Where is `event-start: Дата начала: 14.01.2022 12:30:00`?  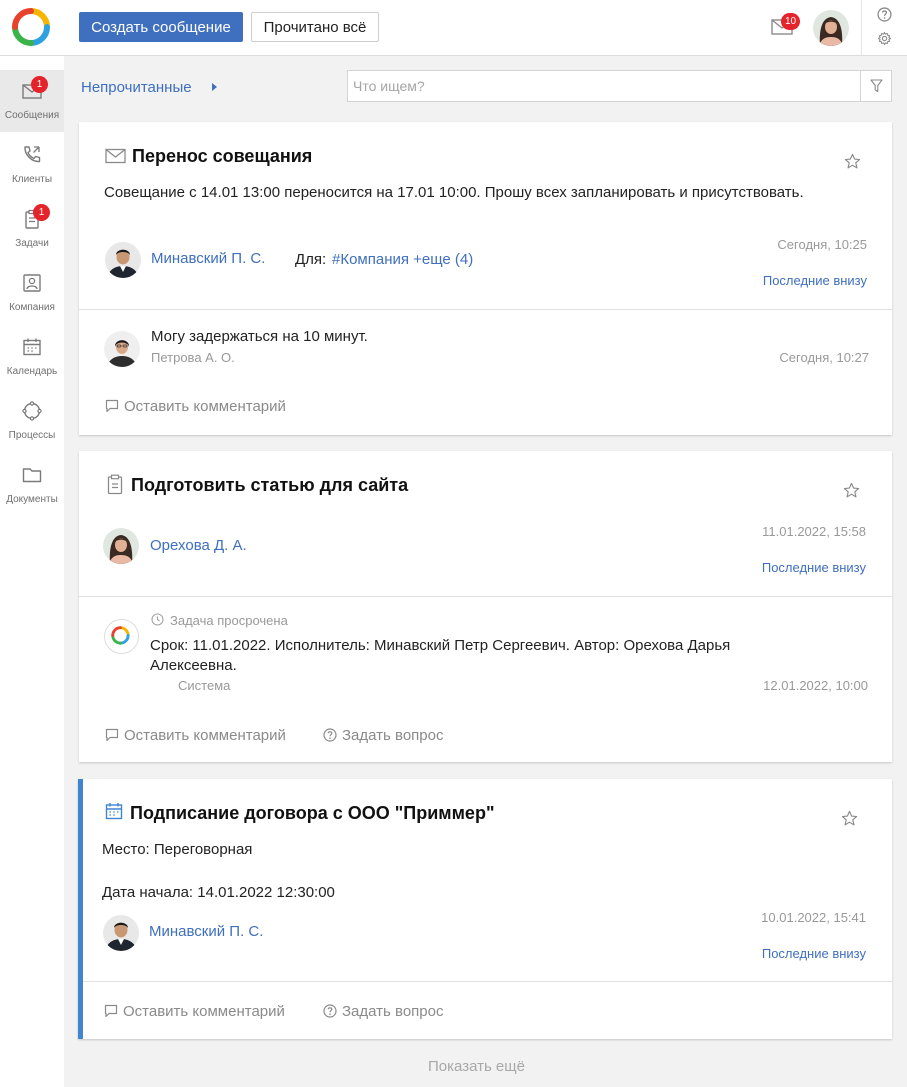
event-start: Дата начала: 14.01.2022 12:30:00 is located at coordinates (218, 892).